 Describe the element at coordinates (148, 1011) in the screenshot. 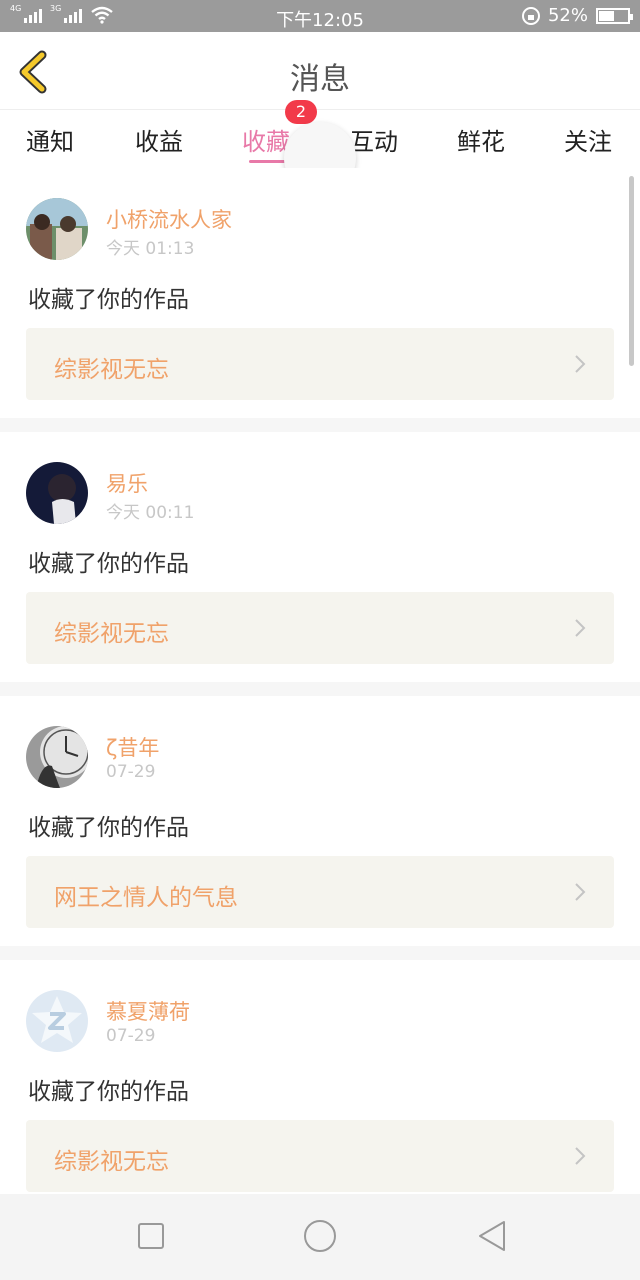

I see `username: 慕夏薄荷` at that location.